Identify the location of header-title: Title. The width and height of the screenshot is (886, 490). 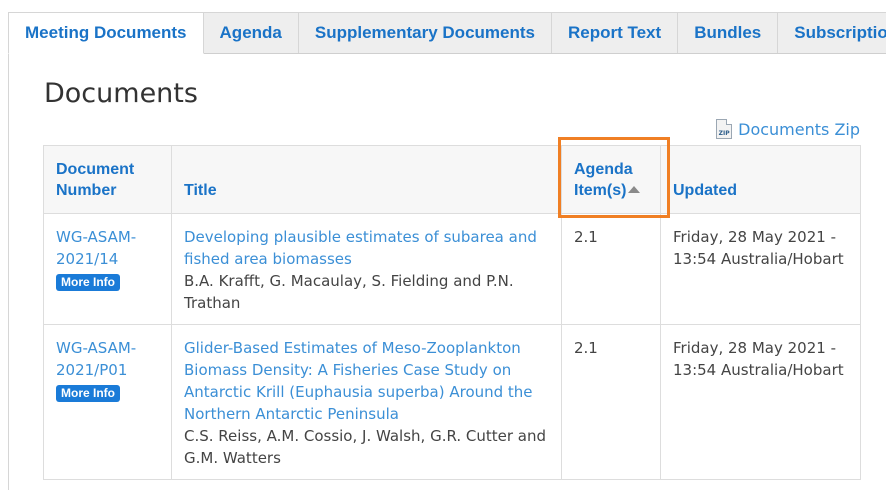
(366, 179).